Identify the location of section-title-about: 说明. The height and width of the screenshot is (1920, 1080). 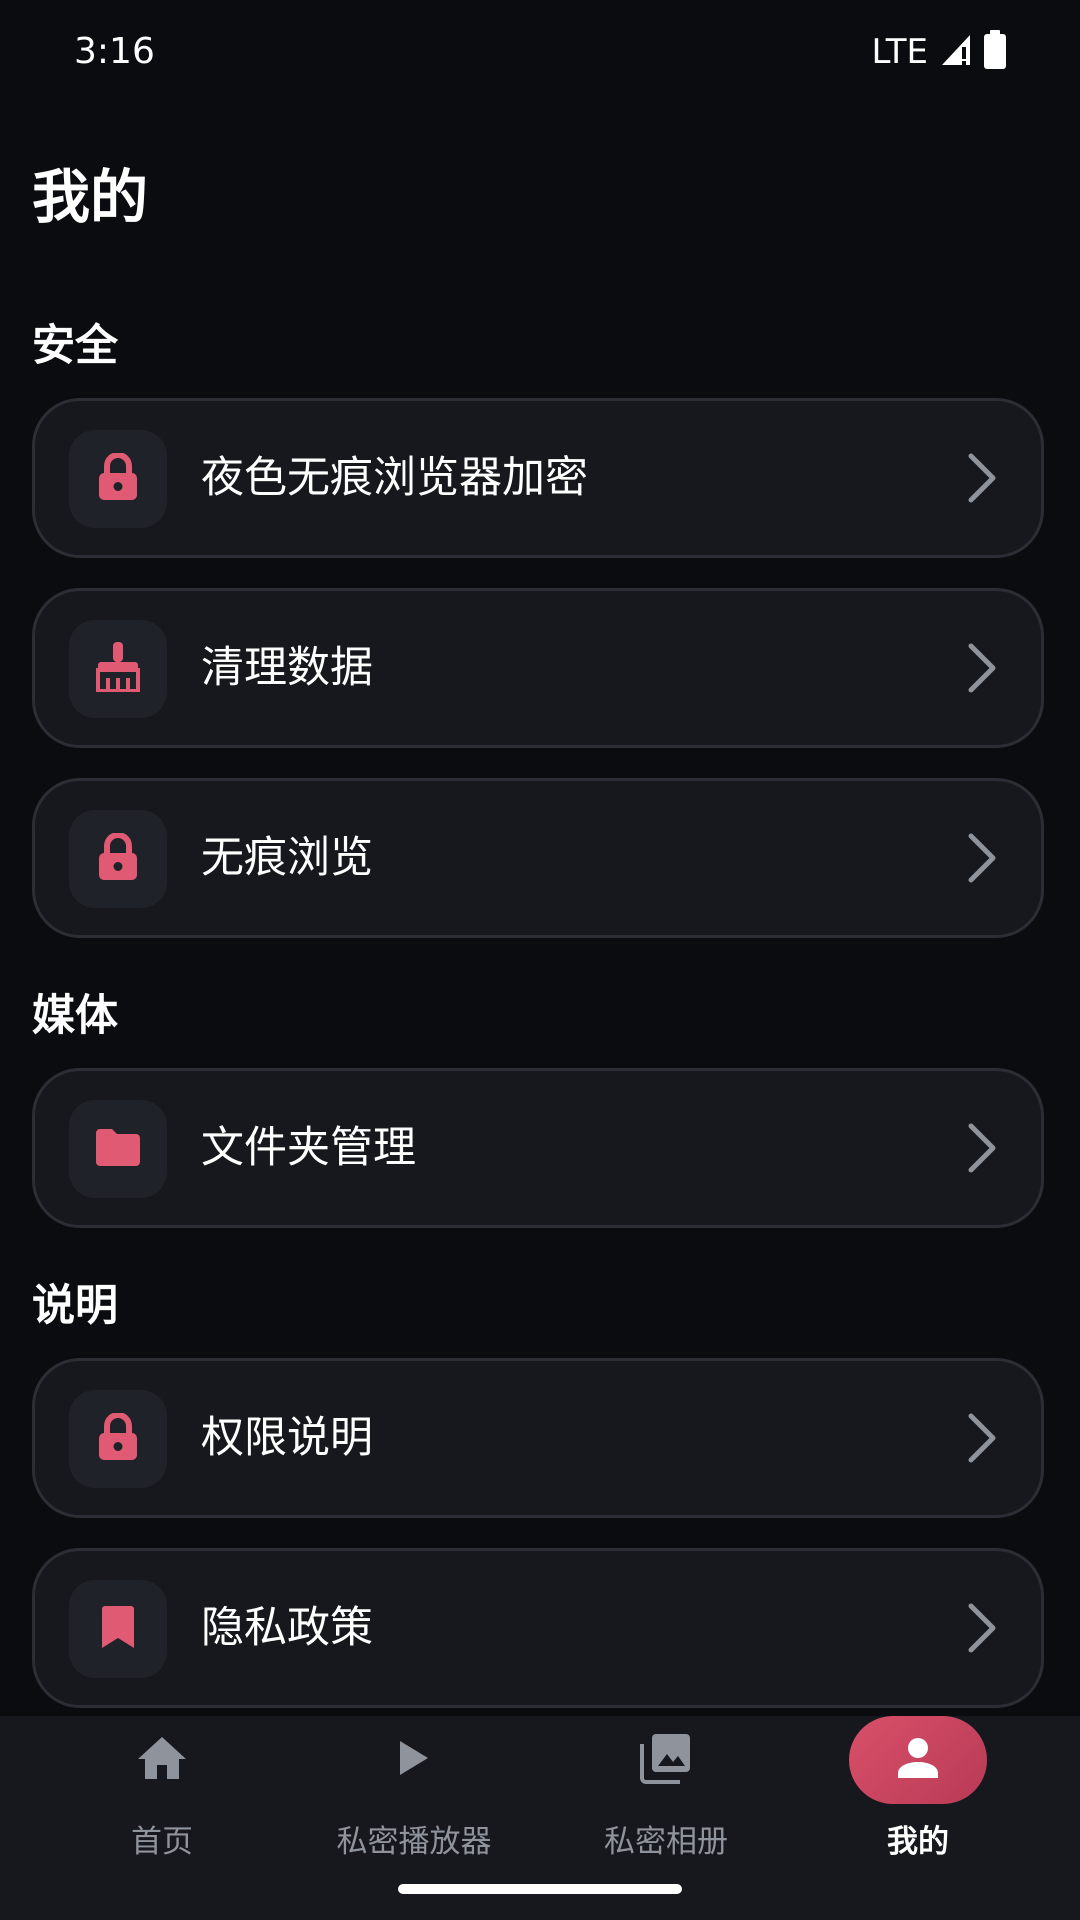
(75, 1306).